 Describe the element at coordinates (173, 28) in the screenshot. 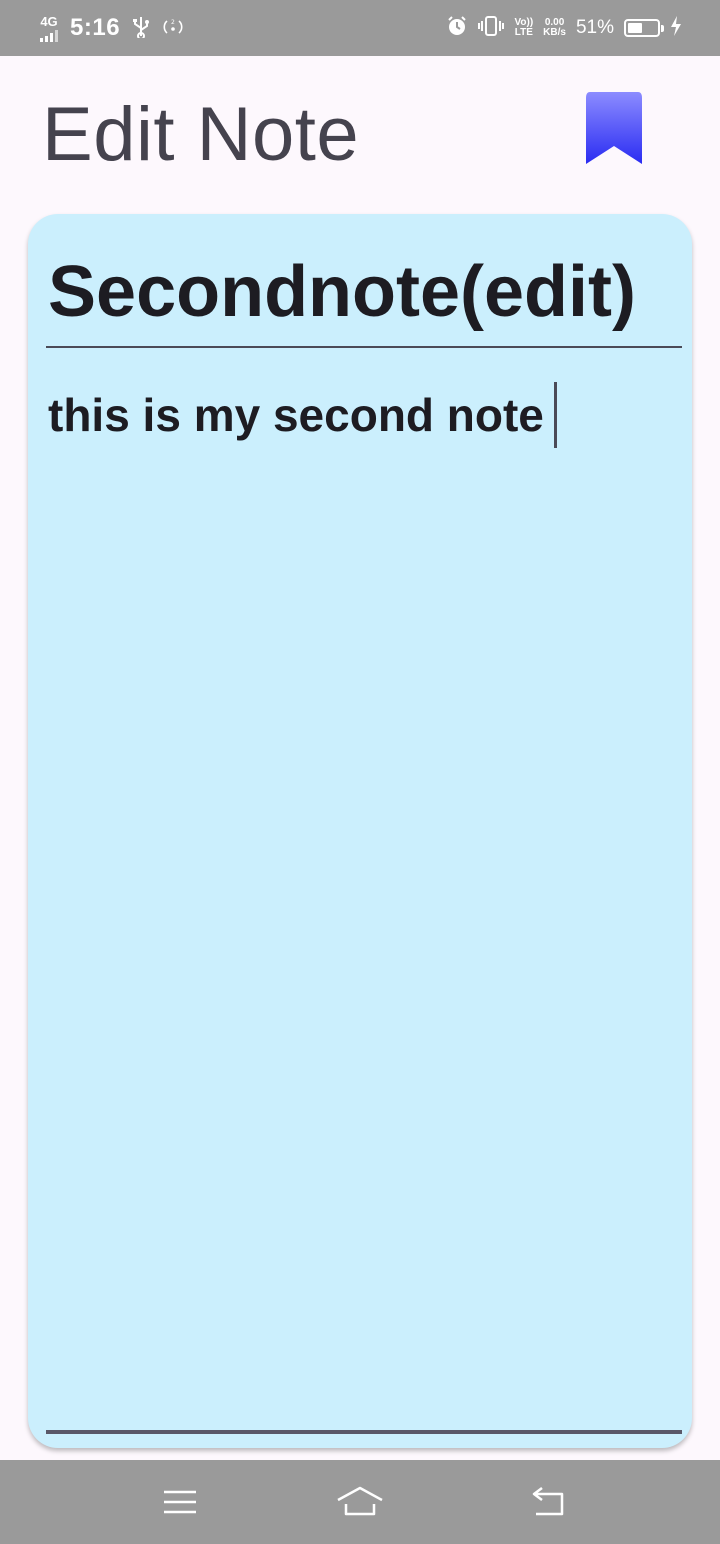

I see `hotspot-icon: 2` at that location.